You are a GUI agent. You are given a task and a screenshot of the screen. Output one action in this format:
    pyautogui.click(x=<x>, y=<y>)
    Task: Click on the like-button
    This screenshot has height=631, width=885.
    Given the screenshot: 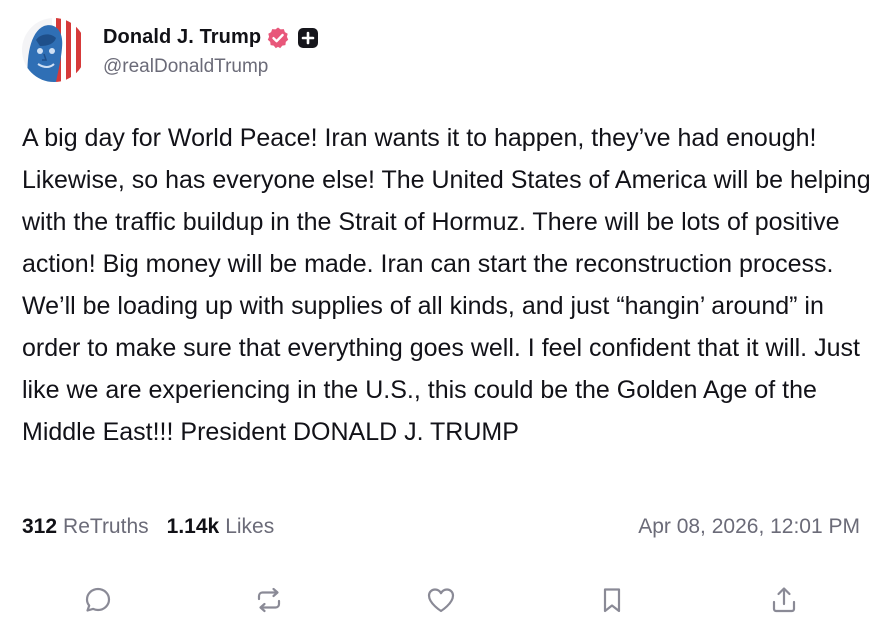 What is the action you would take?
    pyautogui.click(x=441, y=600)
    